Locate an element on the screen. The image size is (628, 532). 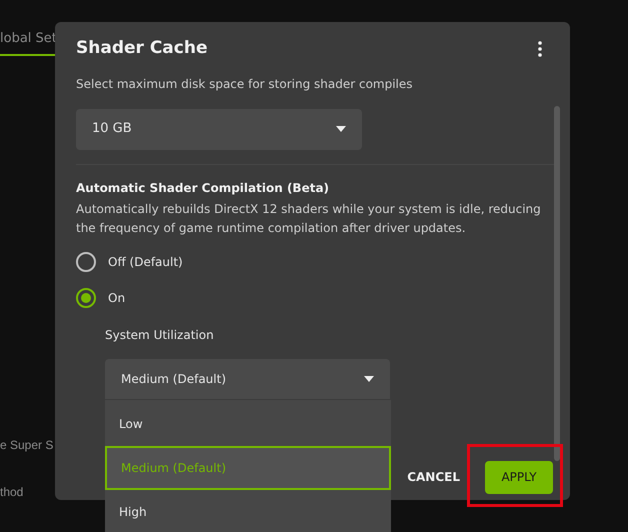
setting-label: e Super S is located at coordinates (27, 445).